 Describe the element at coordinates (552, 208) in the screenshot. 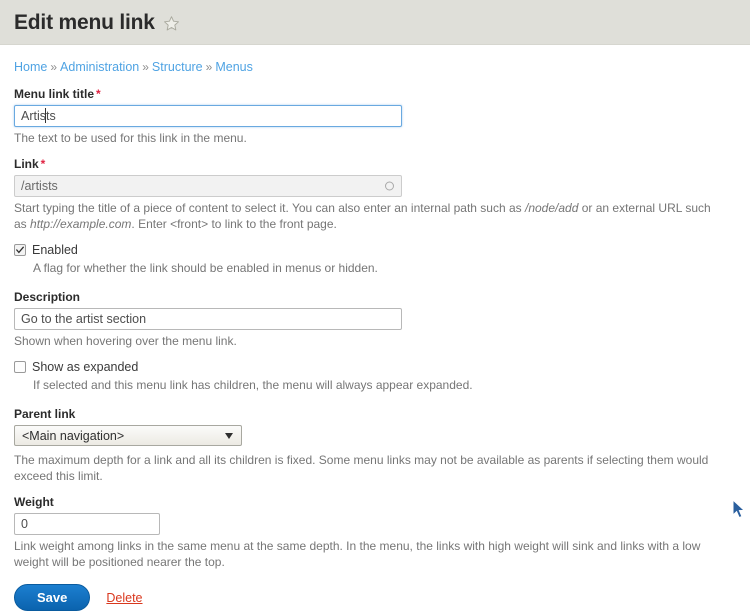

I see `link-description-node-add: /node/add` at that location.